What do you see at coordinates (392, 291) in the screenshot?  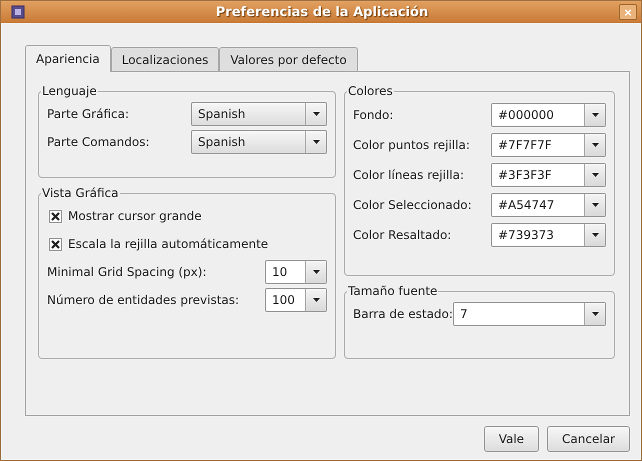 I see `group-title: Tamaño fuente` at bounding box center [392, 291].